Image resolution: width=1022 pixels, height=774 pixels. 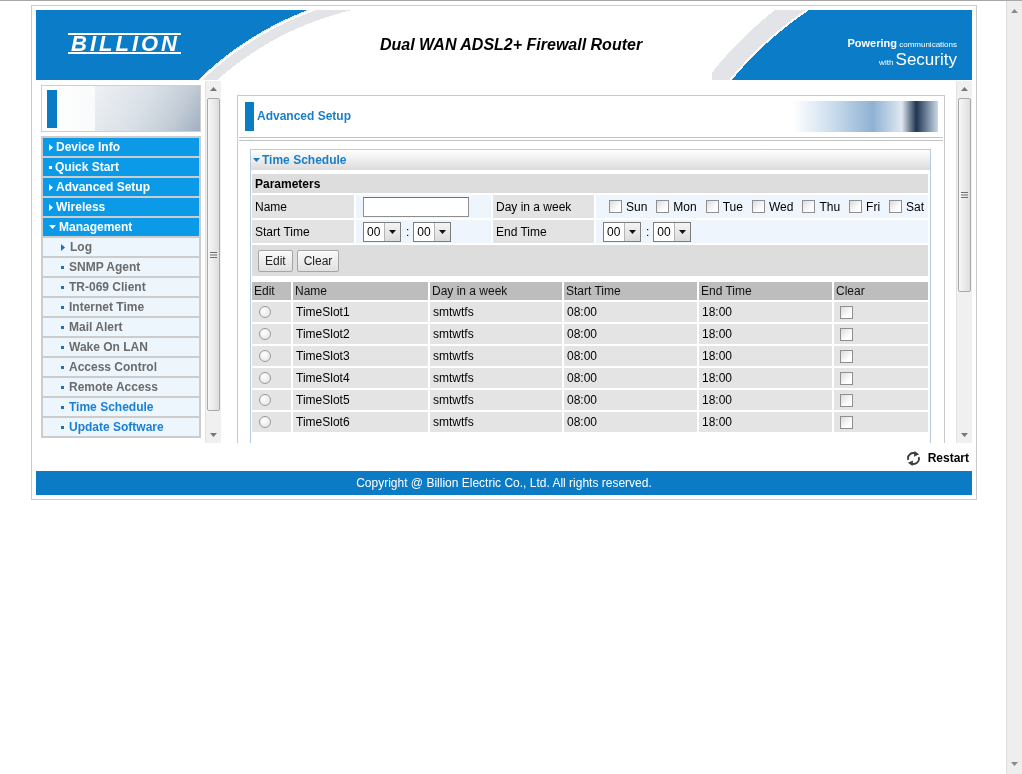 I want to click on column-header: Edit, so click(x=271, y=291).